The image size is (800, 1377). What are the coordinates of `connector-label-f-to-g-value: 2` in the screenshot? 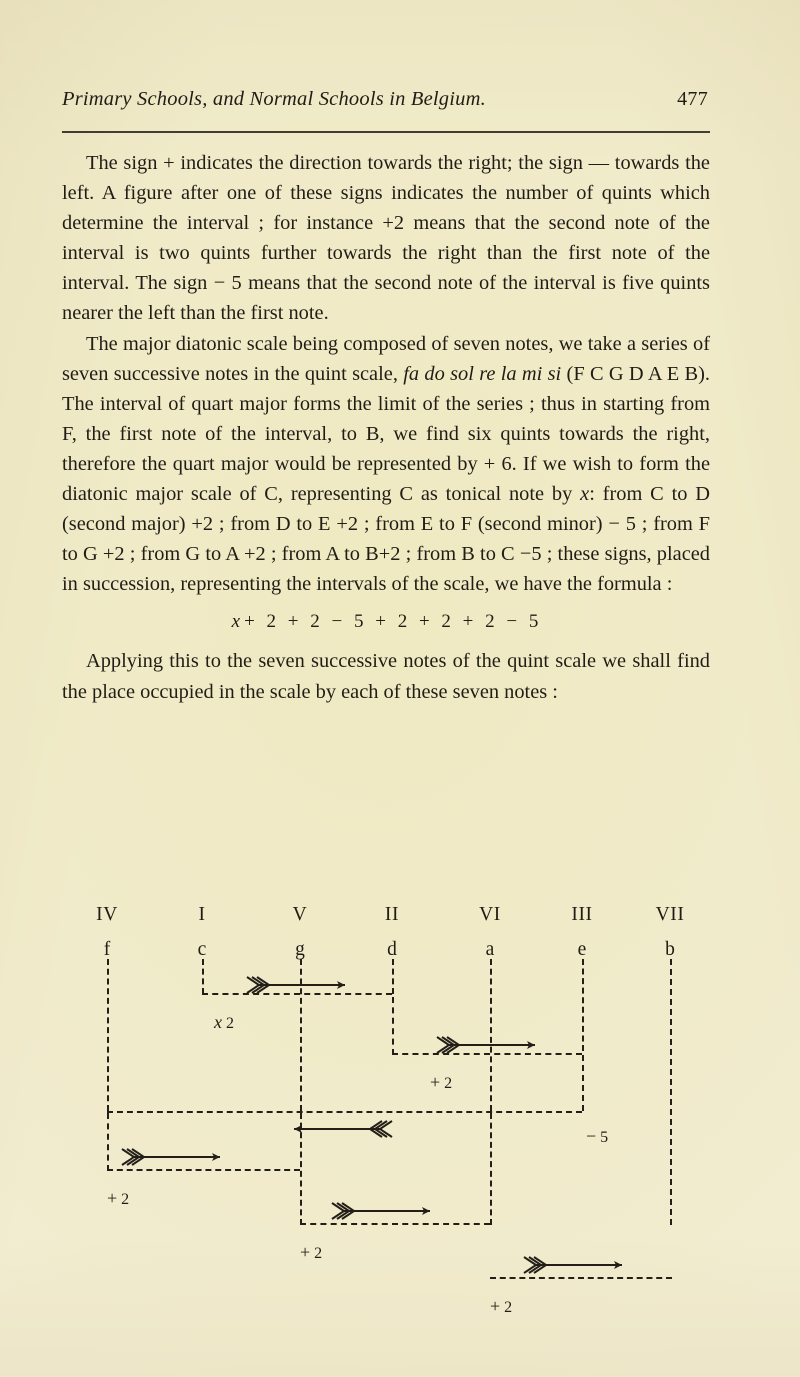 It's located at (126, 1199).